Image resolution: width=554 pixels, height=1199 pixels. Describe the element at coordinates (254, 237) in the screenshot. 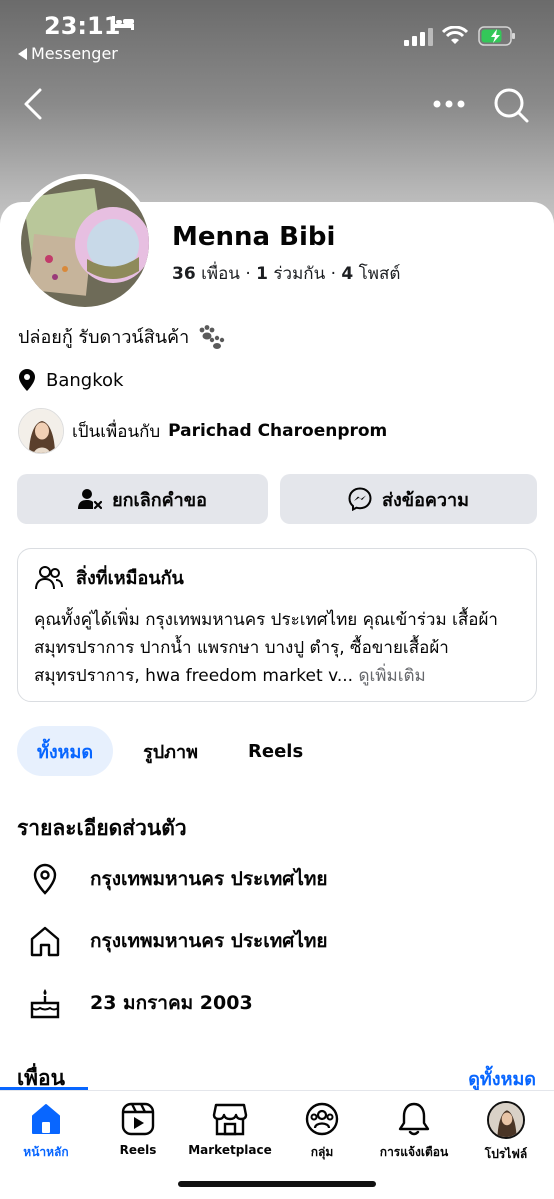

I see `profile-name: Menna Bibi` at that location.